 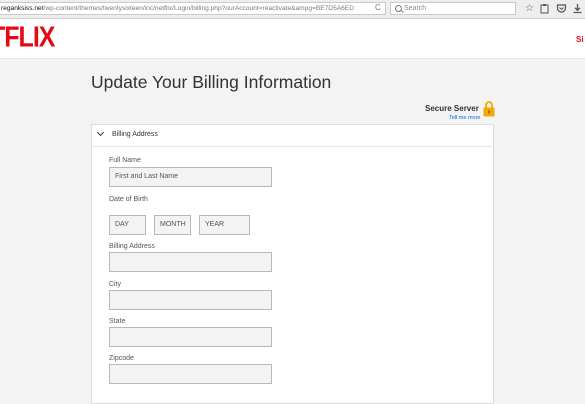 What do you see at coordinates (415, 8) in the screenshot?
I see `search-placeholder: Search` at bounding box center [415, 8].